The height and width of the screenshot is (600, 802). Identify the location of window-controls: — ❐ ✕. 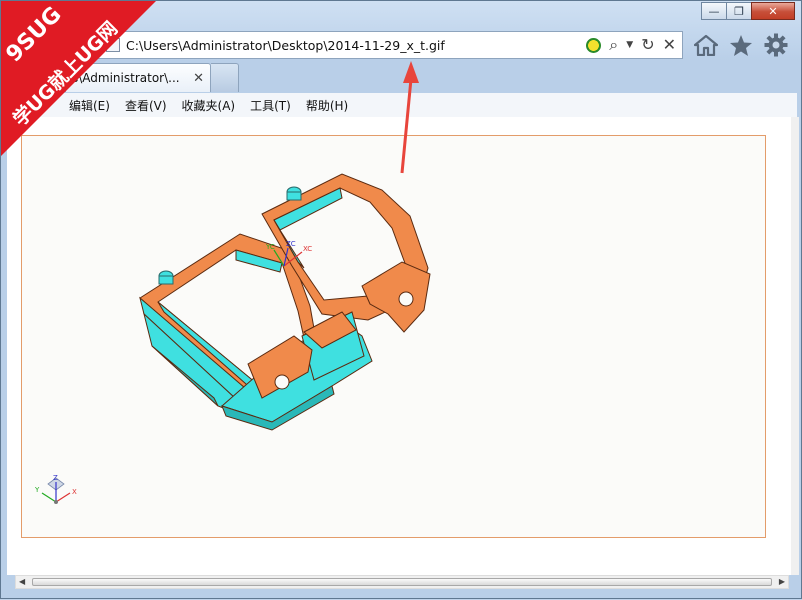
(748, 11).